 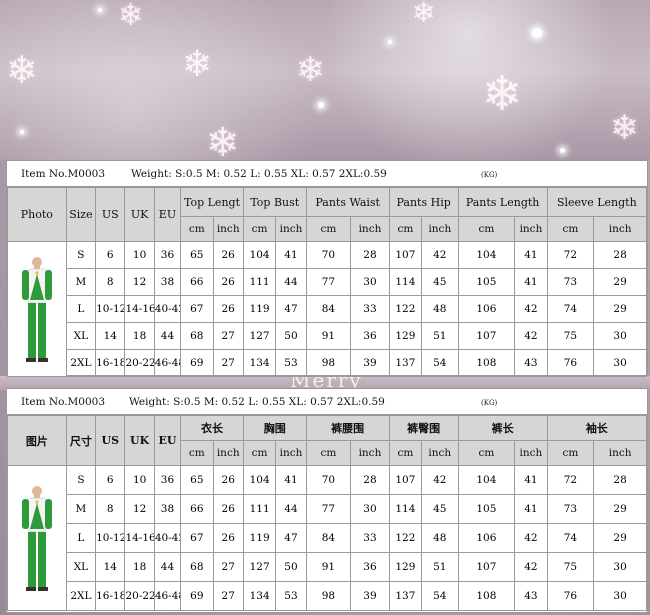 What do you see at coordinates (81, 214) in the screenshot?
I see `col-size: Size` at bounding box center [81, 214].